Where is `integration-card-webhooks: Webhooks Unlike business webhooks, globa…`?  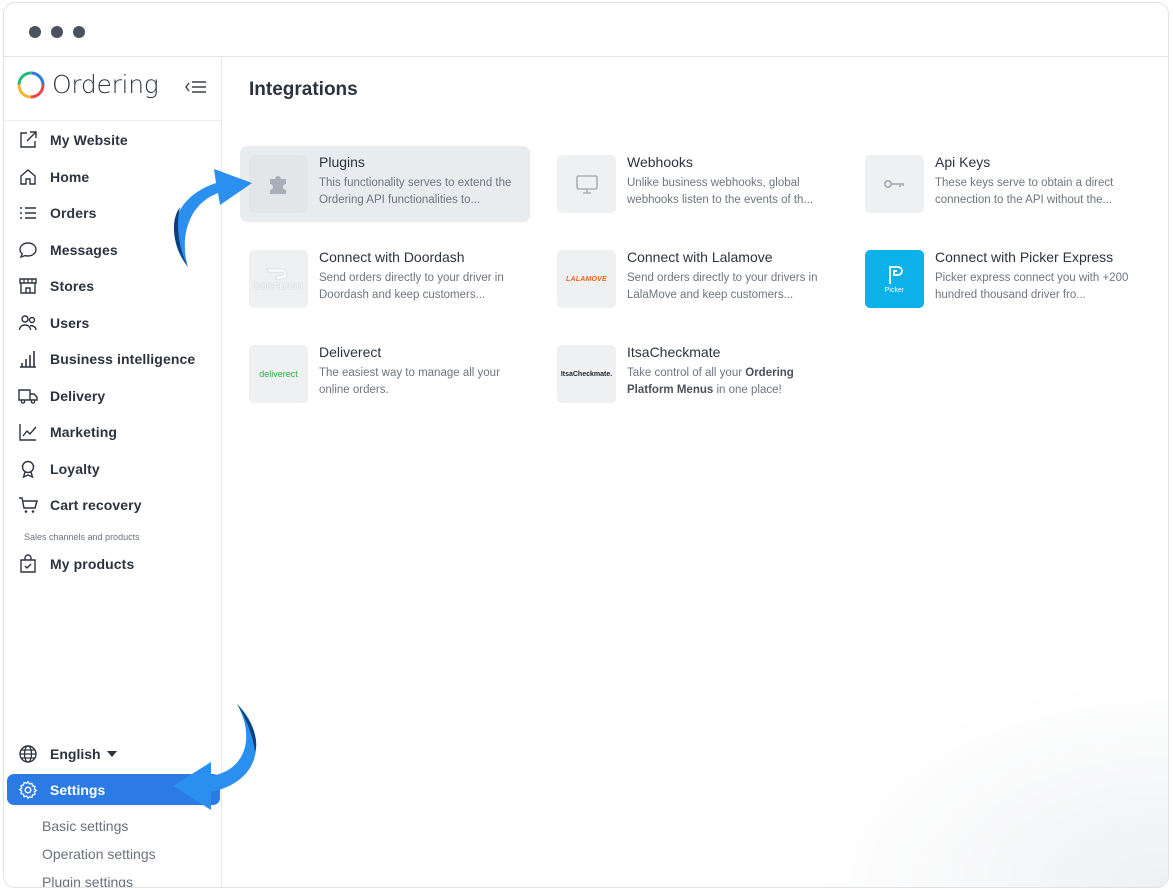
integration-card-webhooks: Webhooks Unlike business webhooks, globa… is located at coordinates (693, 184).